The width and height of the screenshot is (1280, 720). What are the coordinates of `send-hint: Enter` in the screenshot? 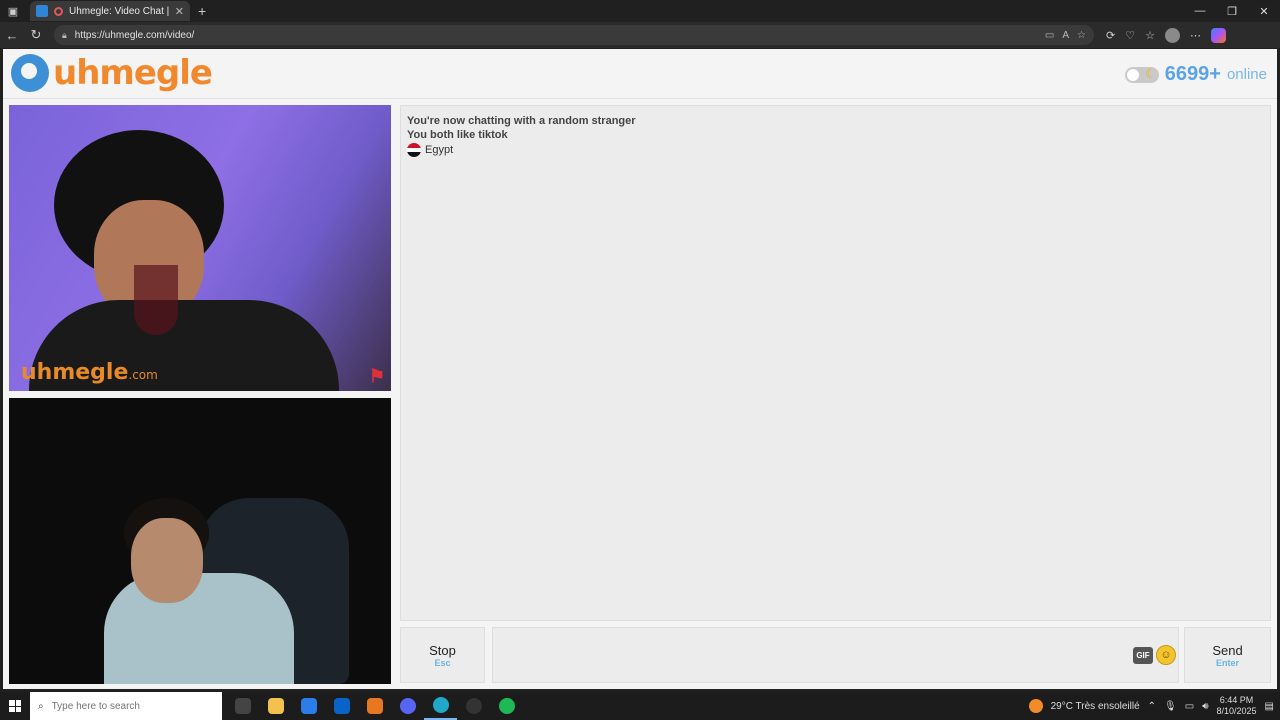 It's located at (1227, 662).